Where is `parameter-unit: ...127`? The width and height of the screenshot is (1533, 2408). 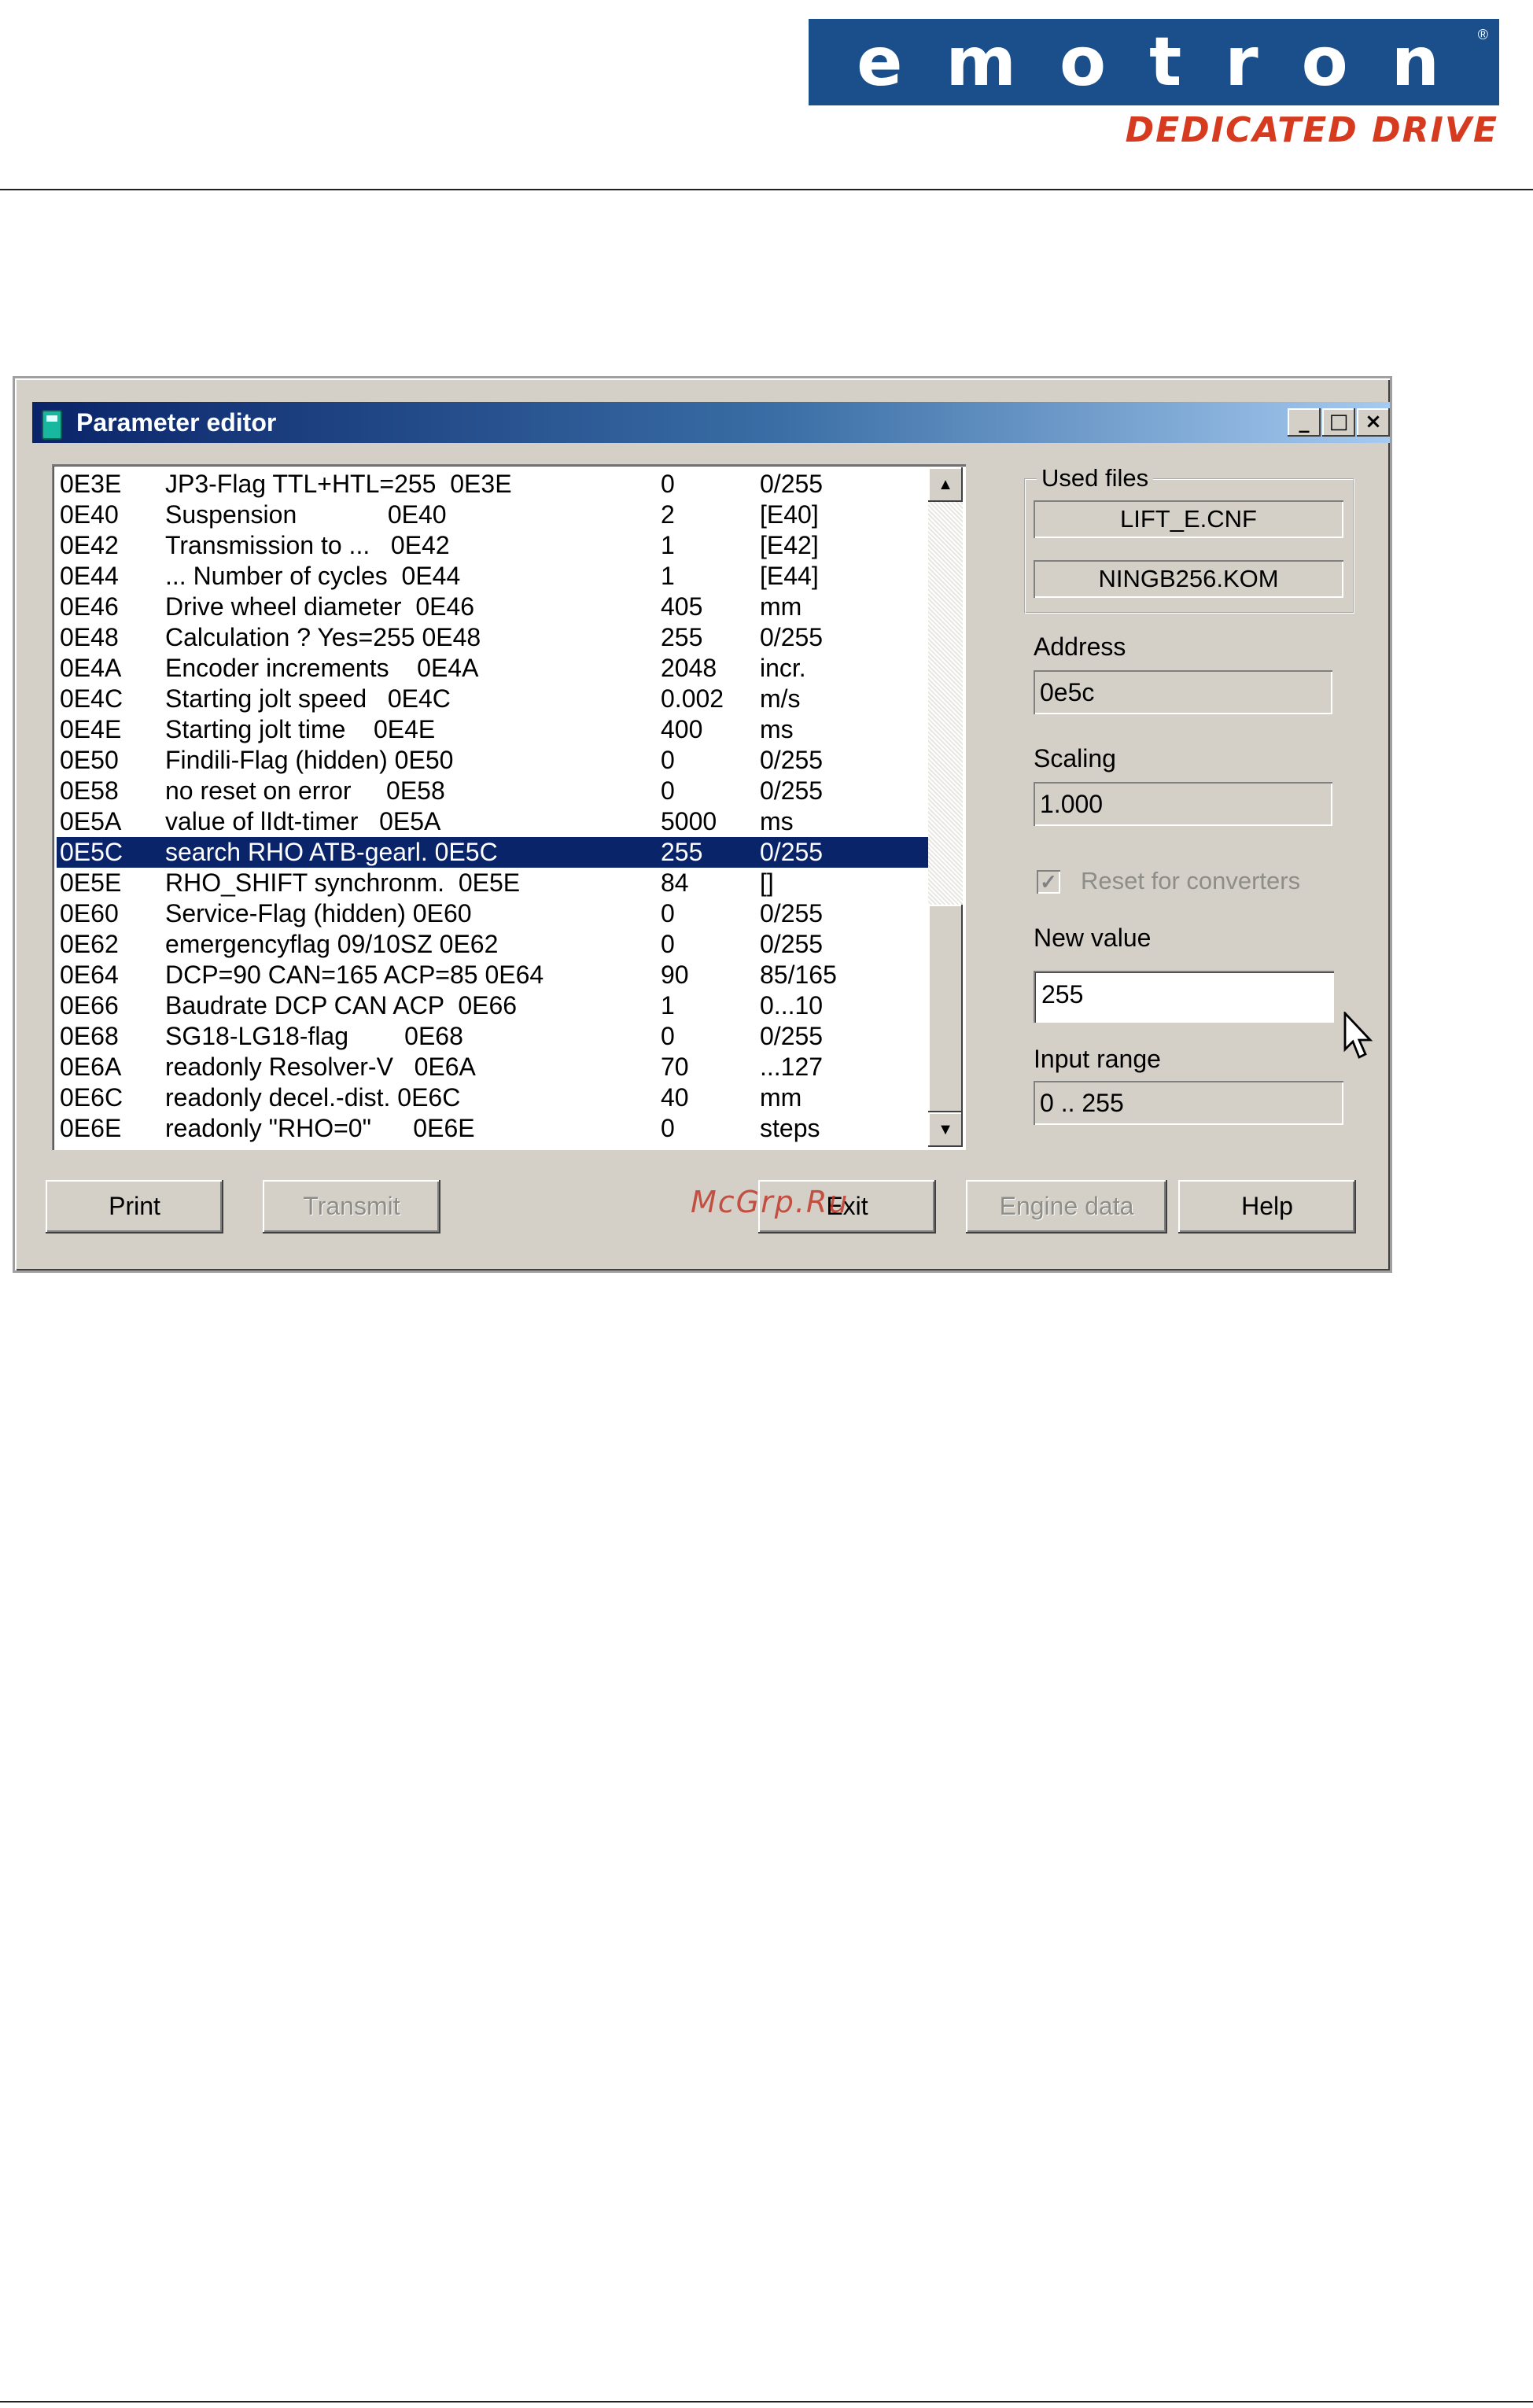
parameter-unit: ...127 is located at coordinates (792, 1067).